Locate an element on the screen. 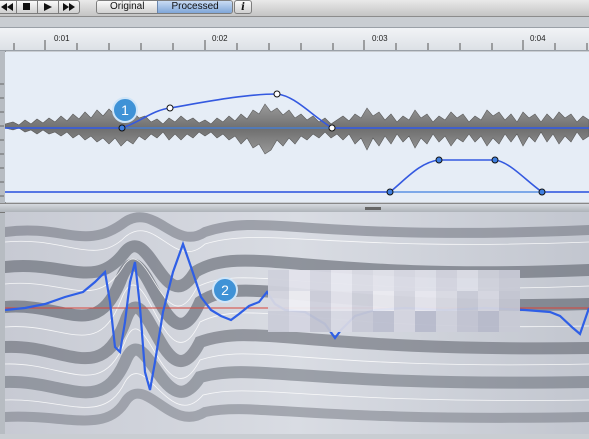 The height and width of the screenshot is (439, 589). stop-button is located at coordinates (27, 7).